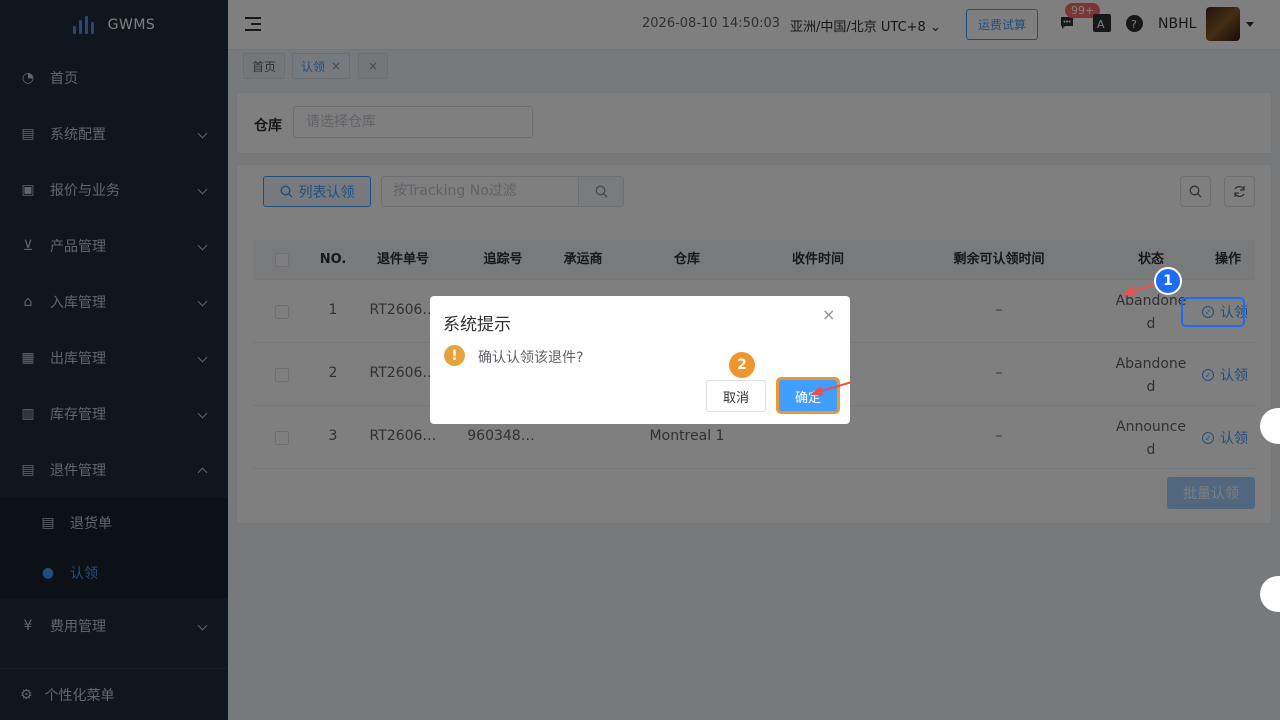  Describe the element at coordinates (983, 339) in the screenshot. I see `annotation-arrows` at that location.